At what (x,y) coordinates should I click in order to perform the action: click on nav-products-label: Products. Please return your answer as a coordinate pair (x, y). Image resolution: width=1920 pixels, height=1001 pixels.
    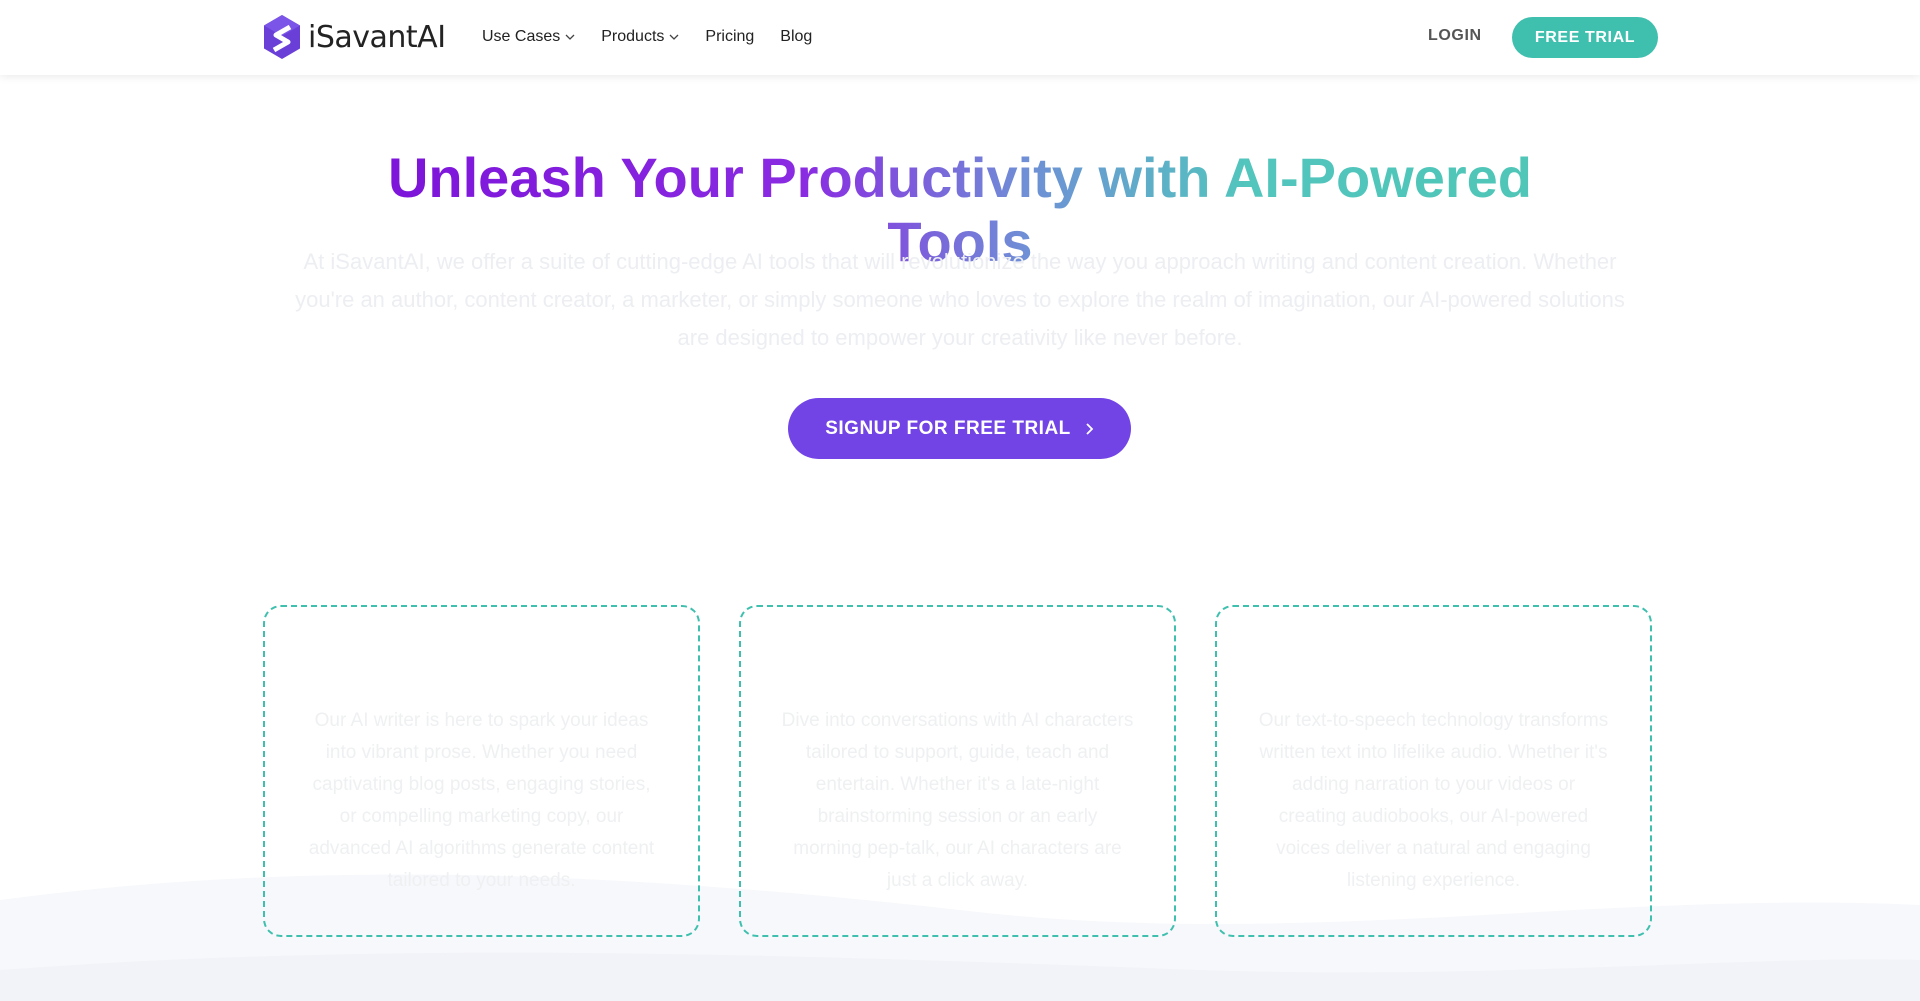
    Looking at the image, I should click on (633, 36).